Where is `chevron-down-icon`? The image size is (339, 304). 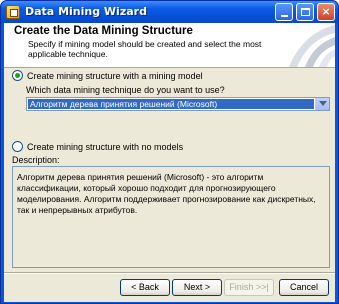
chevron-down-icon is located at coordinates (322, 104).